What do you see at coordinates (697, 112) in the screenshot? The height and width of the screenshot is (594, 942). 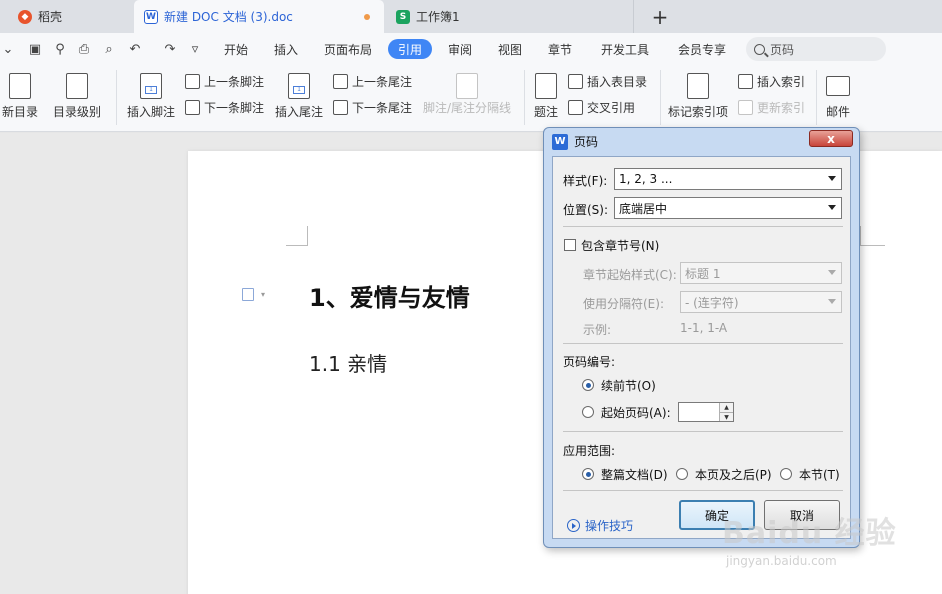 I see `mark-index-label: 标记索引项` at bounding box center [697, 112].